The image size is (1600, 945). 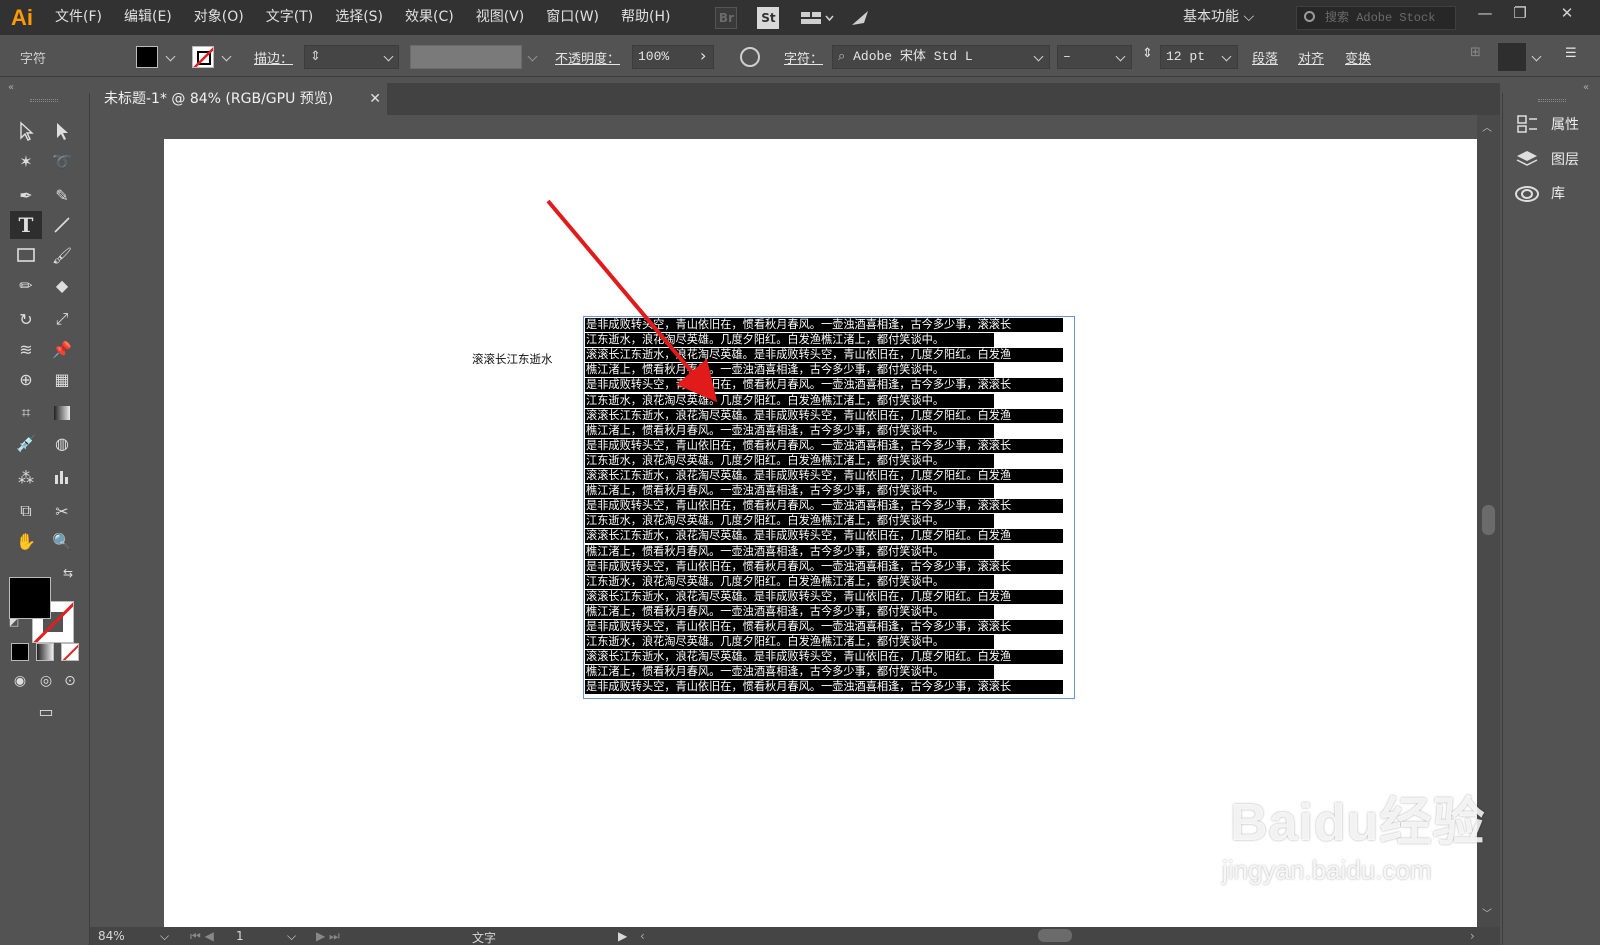 What do you see at coordinates (1552, 100) in the screenshot?
I see `panel-grip` at bounding box center [1552, 100].